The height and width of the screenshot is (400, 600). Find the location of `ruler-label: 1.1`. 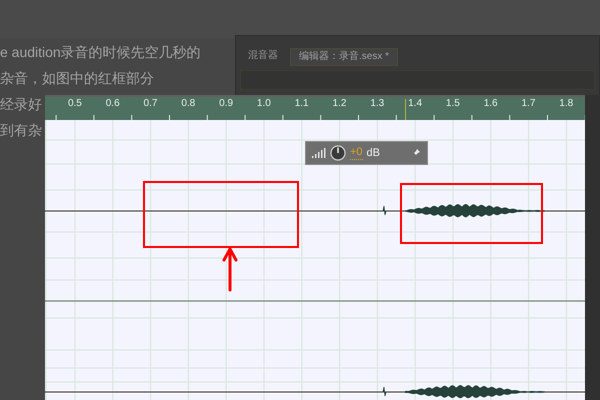

ruler-label: 1.1 is located at coordinates (301, 104).